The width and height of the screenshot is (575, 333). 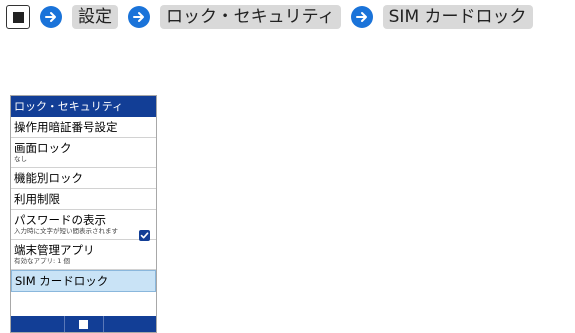 I want to click on breadcrumb: 設定 ロック・セキュリティ SIM カードロック, so click(x=288, y=17).